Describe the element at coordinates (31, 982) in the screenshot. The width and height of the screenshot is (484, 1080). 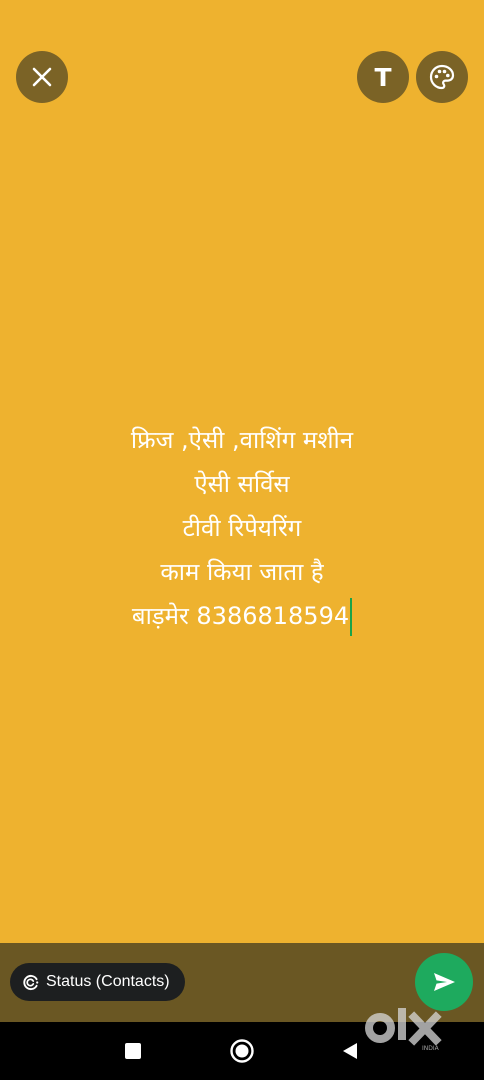
I see `status-icon` at that location.